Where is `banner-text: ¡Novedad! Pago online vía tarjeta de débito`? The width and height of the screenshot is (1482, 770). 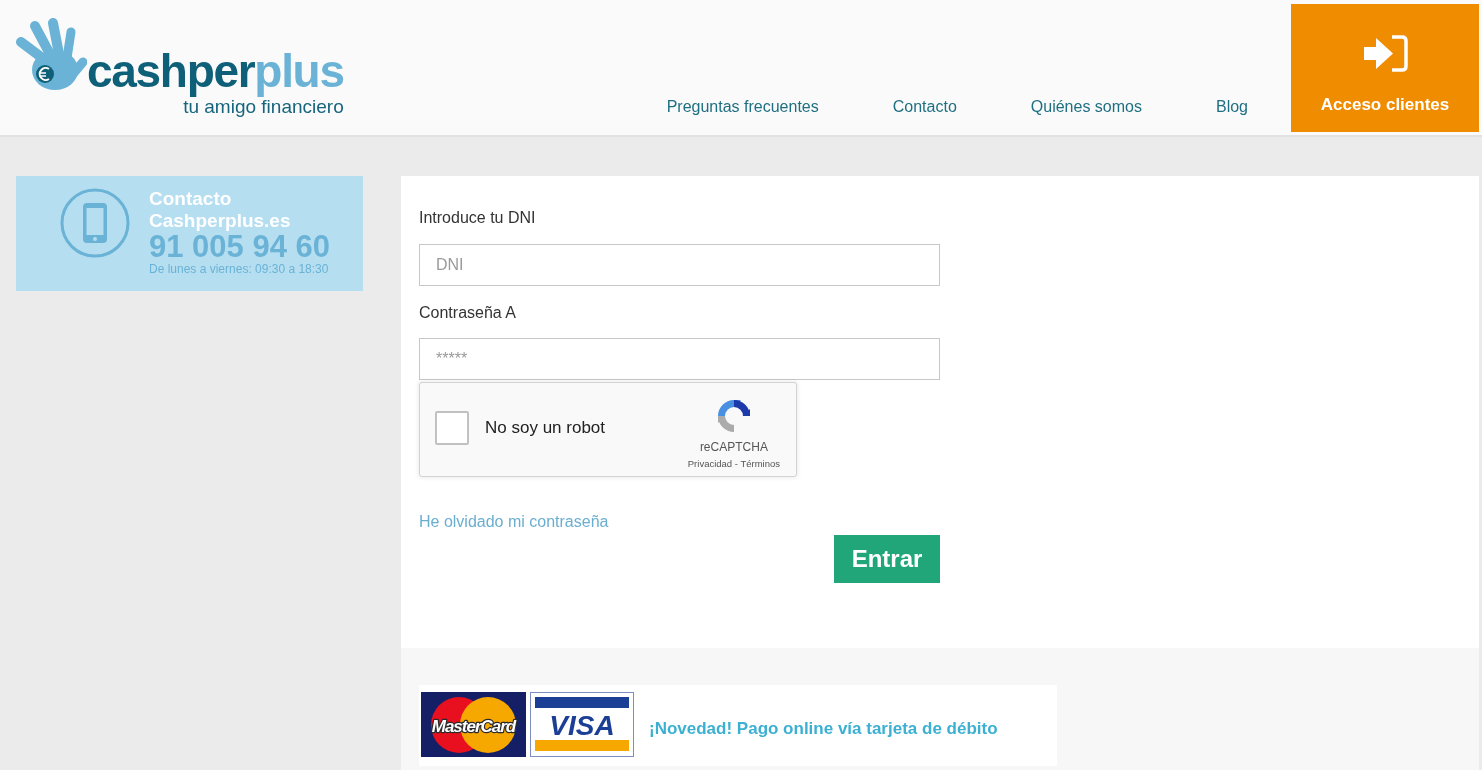 banner-text: ¡Novedad! Pago online vía tarjeta de débito is located at coordinates (823, 729).